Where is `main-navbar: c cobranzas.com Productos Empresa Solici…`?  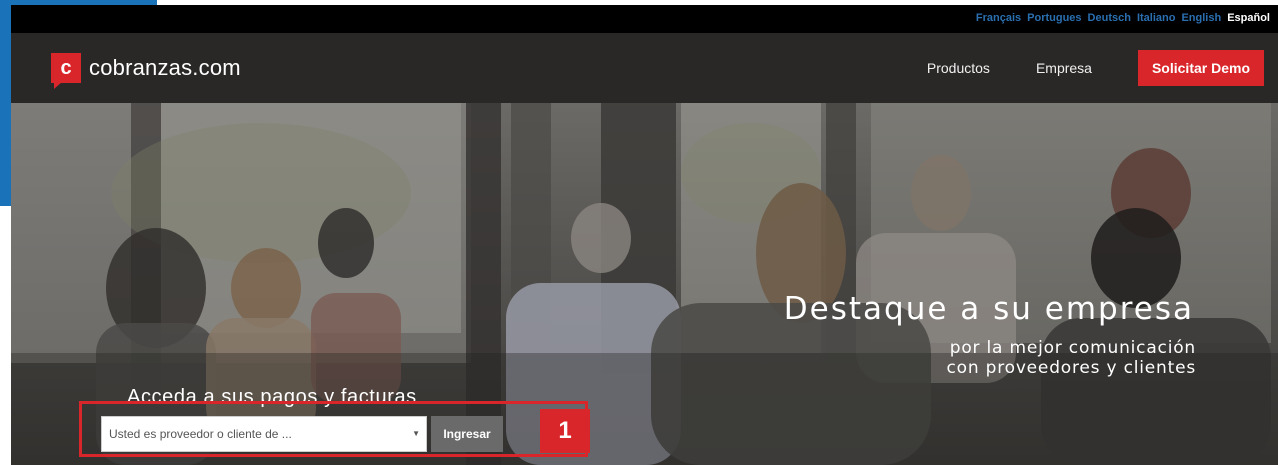 main-navbar: c cobranzas.com Productos Empresa Solici… is located at coordinates (644, 68).